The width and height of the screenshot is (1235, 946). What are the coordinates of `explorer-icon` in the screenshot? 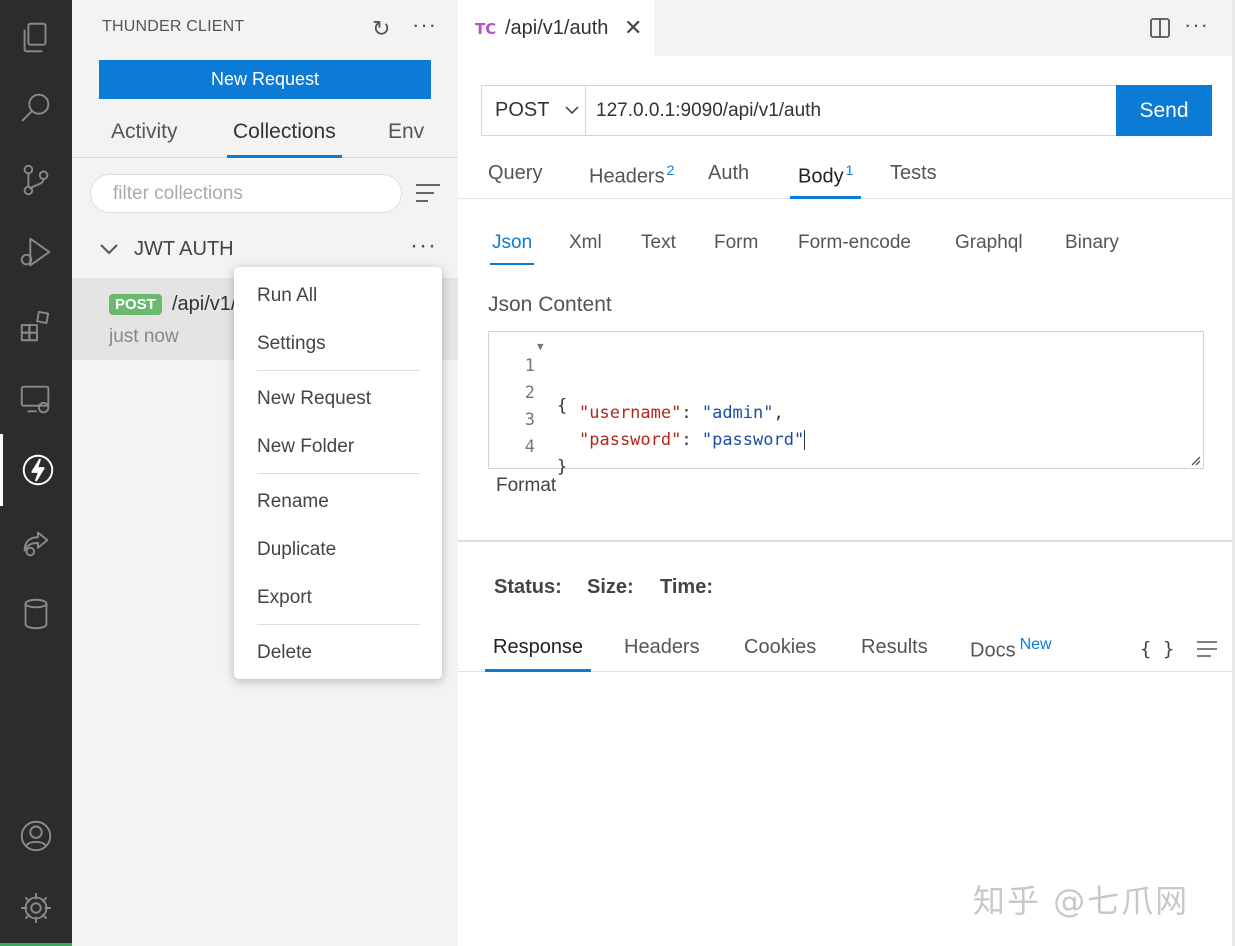 It's located at (36, 38).